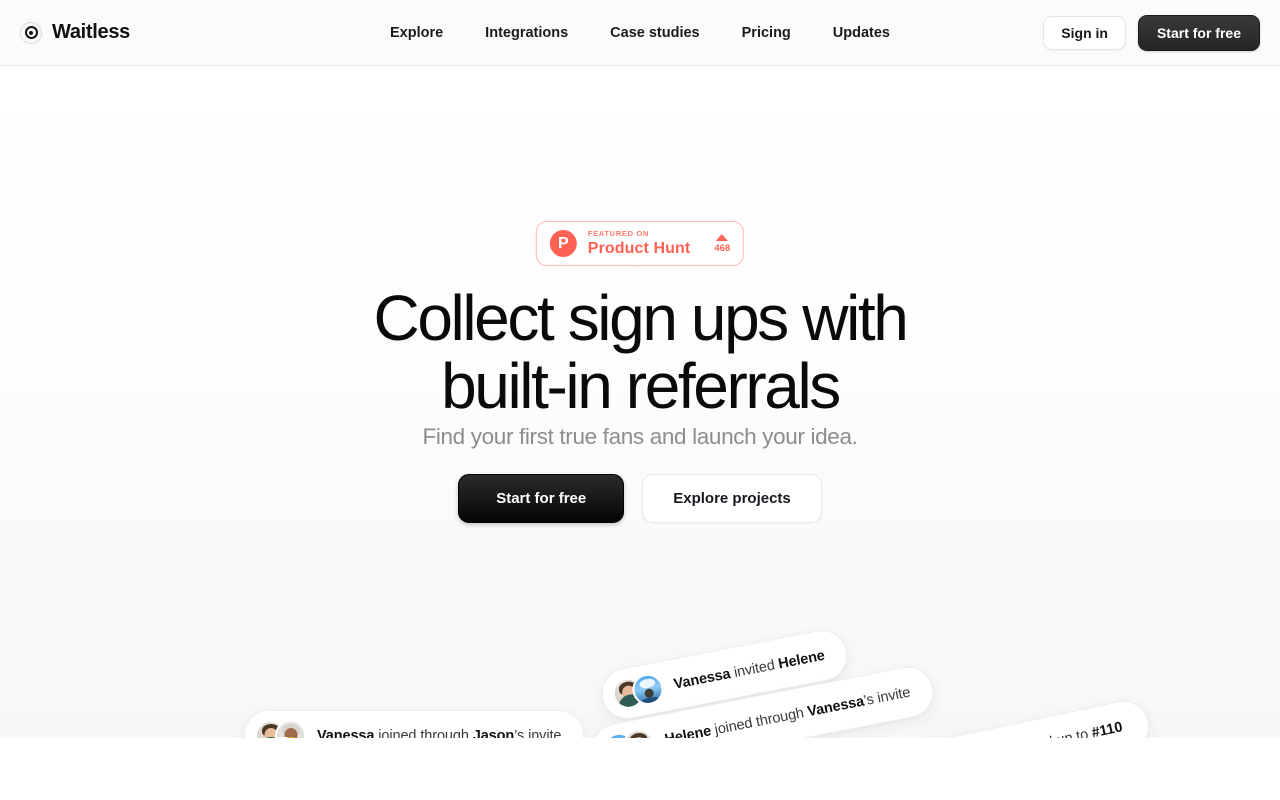 The height and width of the screenshot is (800, 1280). What do you see at coordinates (766, 33) in the screenshot?
I see `nav-item-pricing: Pricing` at bounding box center [766, 33].